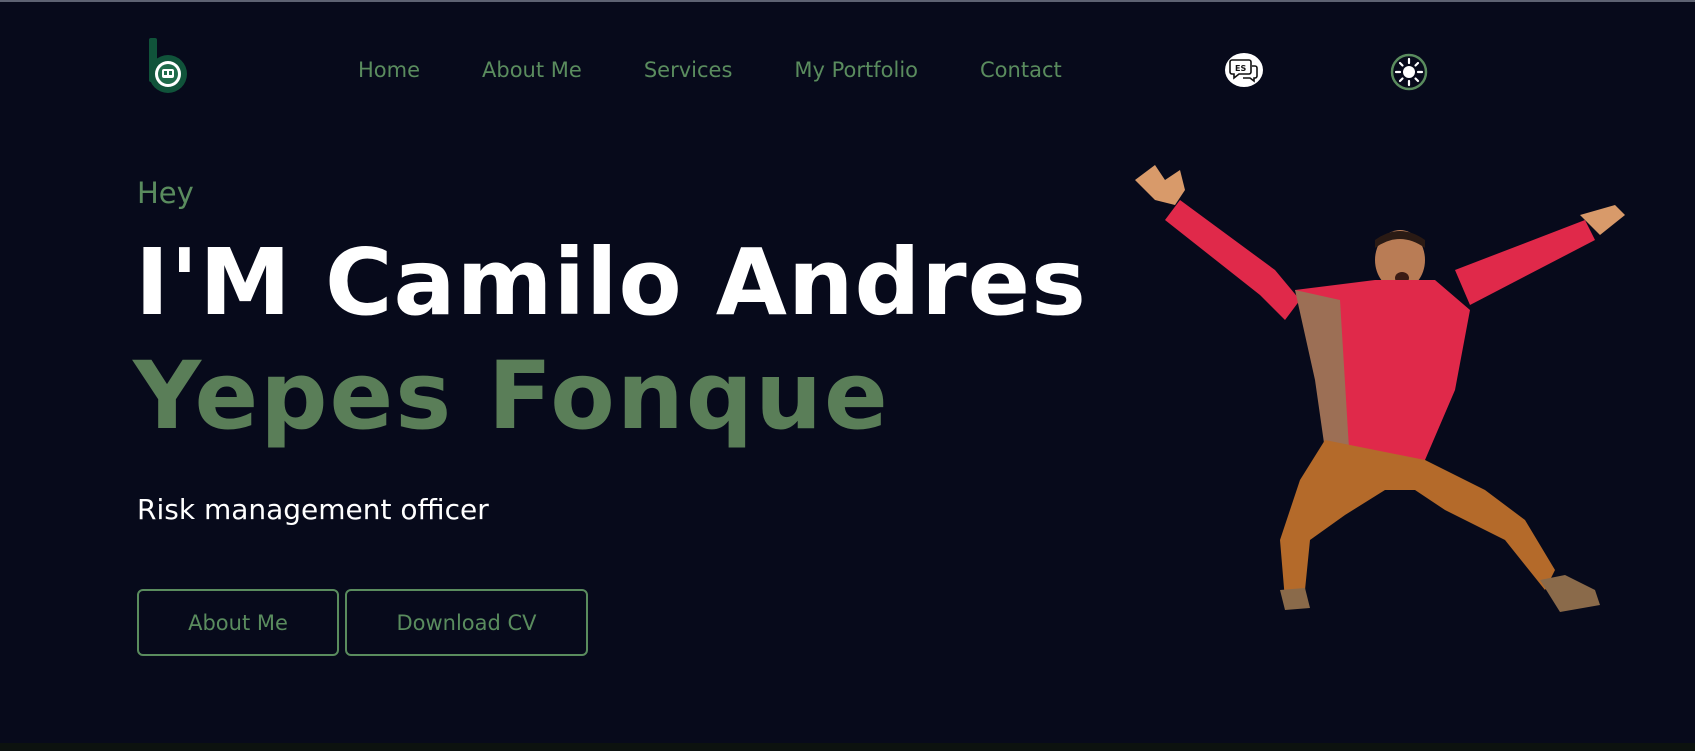 This screenshot has width=1695, height=751. I want to click on lang-code-label: ES, so click(1240, 68).